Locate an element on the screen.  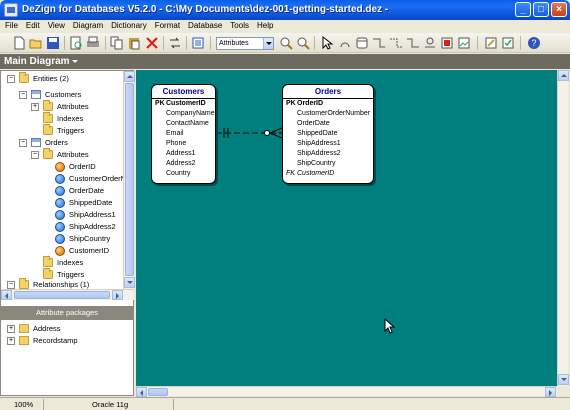
menu-file: File is located at coordinates (10, 25).